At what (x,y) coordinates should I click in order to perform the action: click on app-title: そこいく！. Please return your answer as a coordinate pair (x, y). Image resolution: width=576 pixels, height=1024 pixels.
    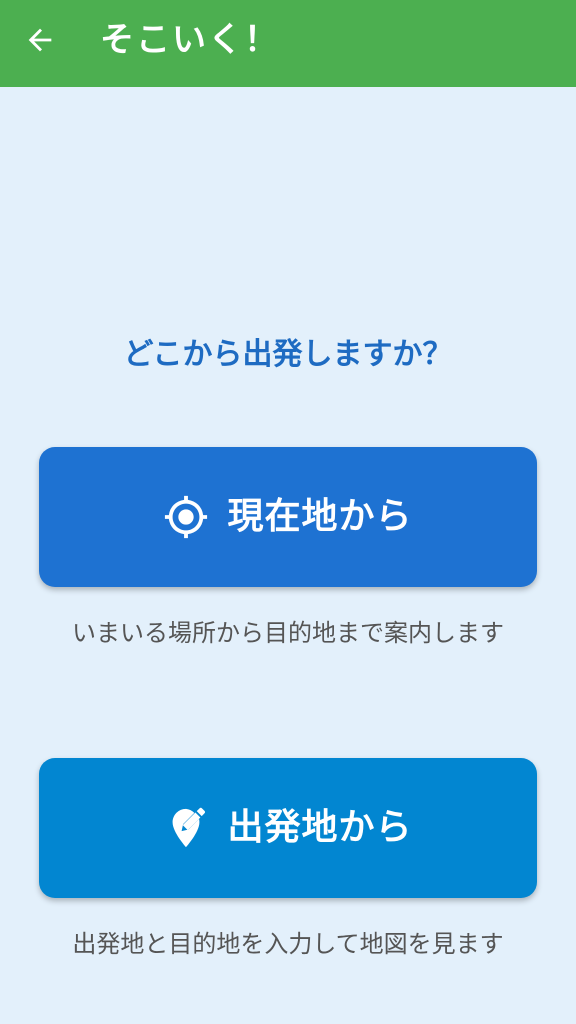
    Looking at the image, I should click on (190, 40).